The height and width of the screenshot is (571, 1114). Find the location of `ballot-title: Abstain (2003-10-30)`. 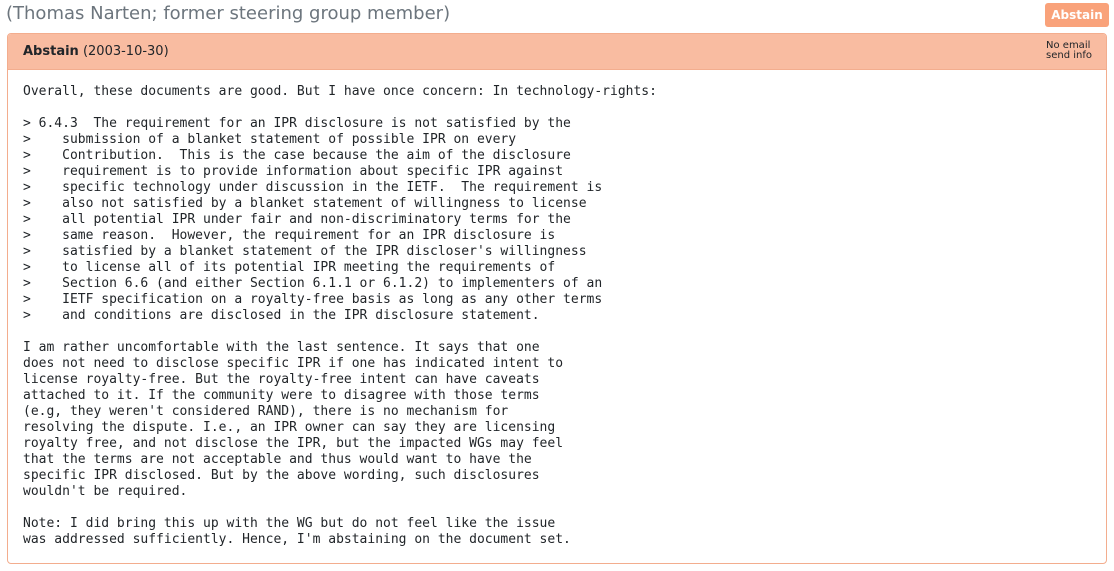

ballot-title: Abstain (2003-10-30) is located at coordinates (96, 51).